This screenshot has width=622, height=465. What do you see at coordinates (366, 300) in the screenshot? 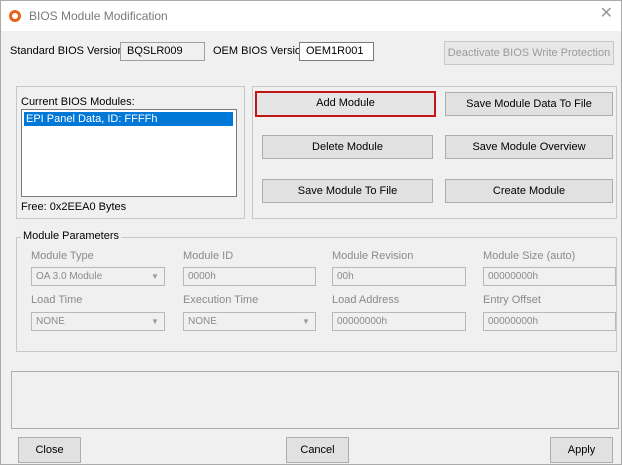
I see `load-address-label: Load Address` at bounding box center [366, 300].